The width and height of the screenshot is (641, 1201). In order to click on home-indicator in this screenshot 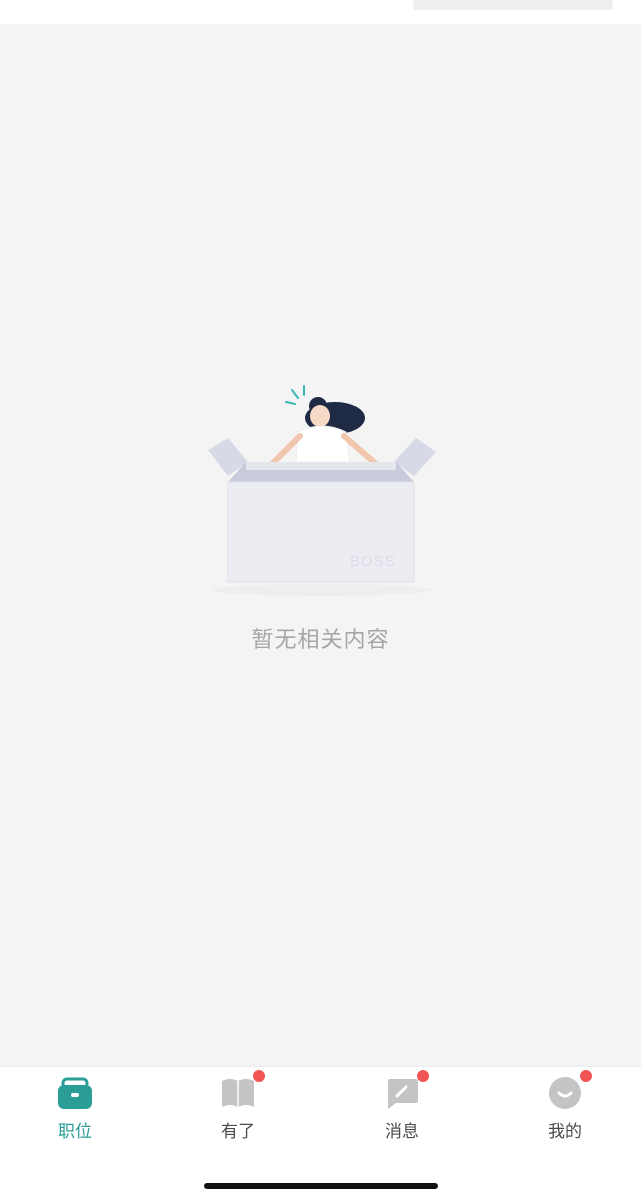, I will do `click(320, 1191)`.